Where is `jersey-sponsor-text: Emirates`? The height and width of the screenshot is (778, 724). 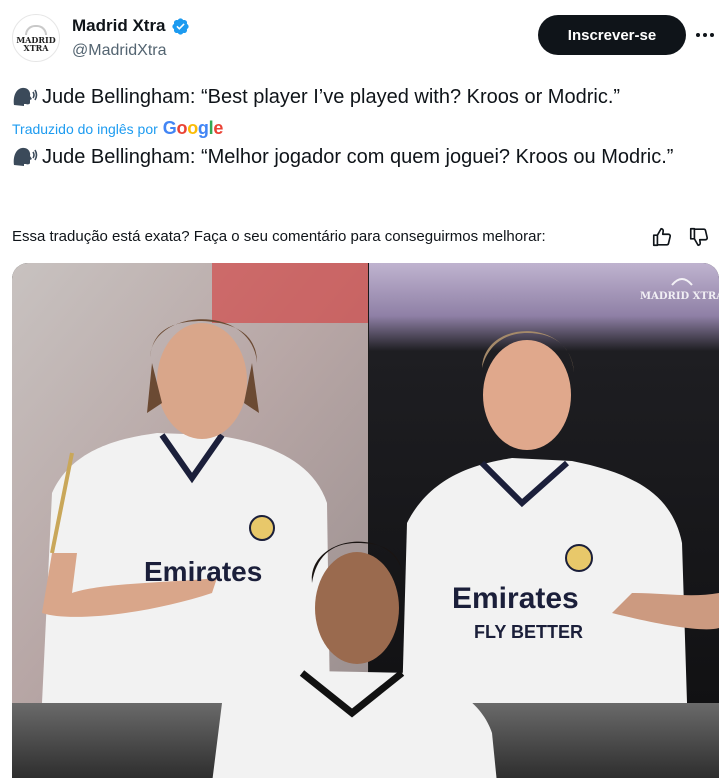
jersey-sponsor-text: Emirates is located at coordinates (203, 571).